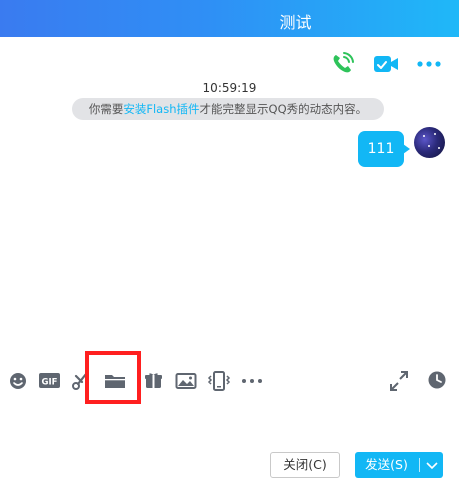  What do you see at coordinates (384, 149) in the screenshot?
I see `message-bubble: 111` at bounding box center [384, 149].